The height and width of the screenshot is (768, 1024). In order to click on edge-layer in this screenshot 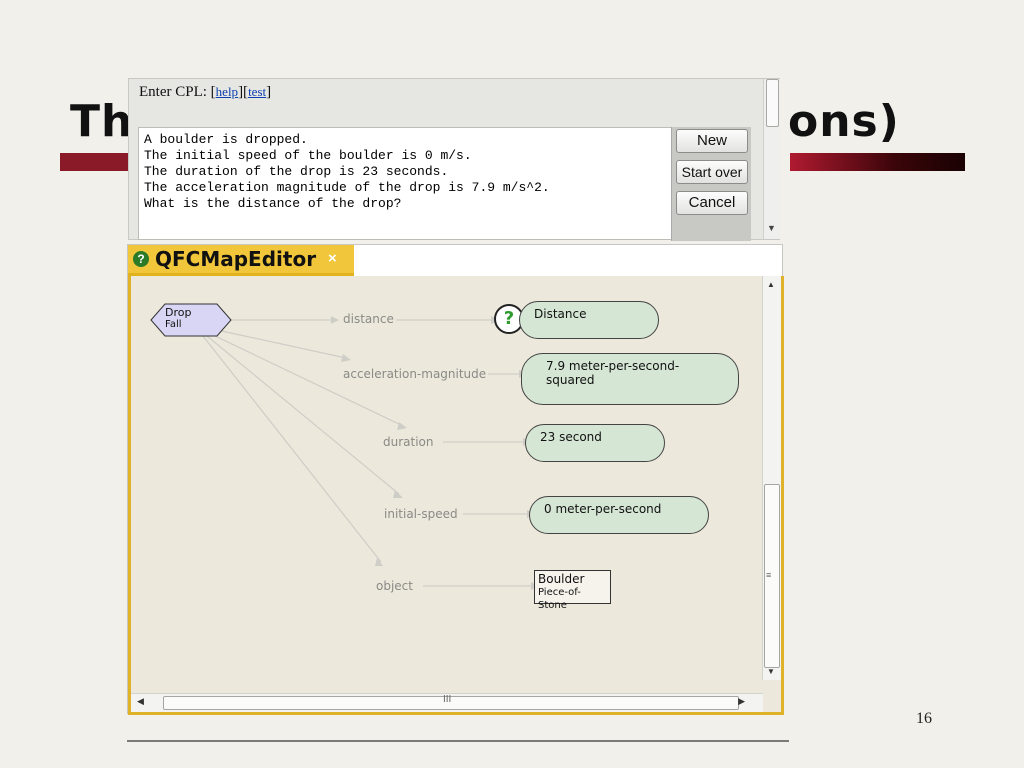, I will do `click(344, 446)`.